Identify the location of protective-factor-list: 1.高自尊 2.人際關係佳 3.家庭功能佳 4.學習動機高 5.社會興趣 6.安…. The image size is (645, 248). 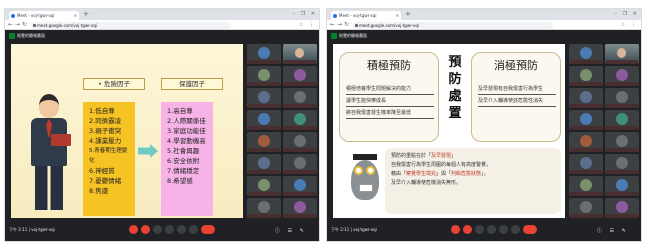
(187, 159).